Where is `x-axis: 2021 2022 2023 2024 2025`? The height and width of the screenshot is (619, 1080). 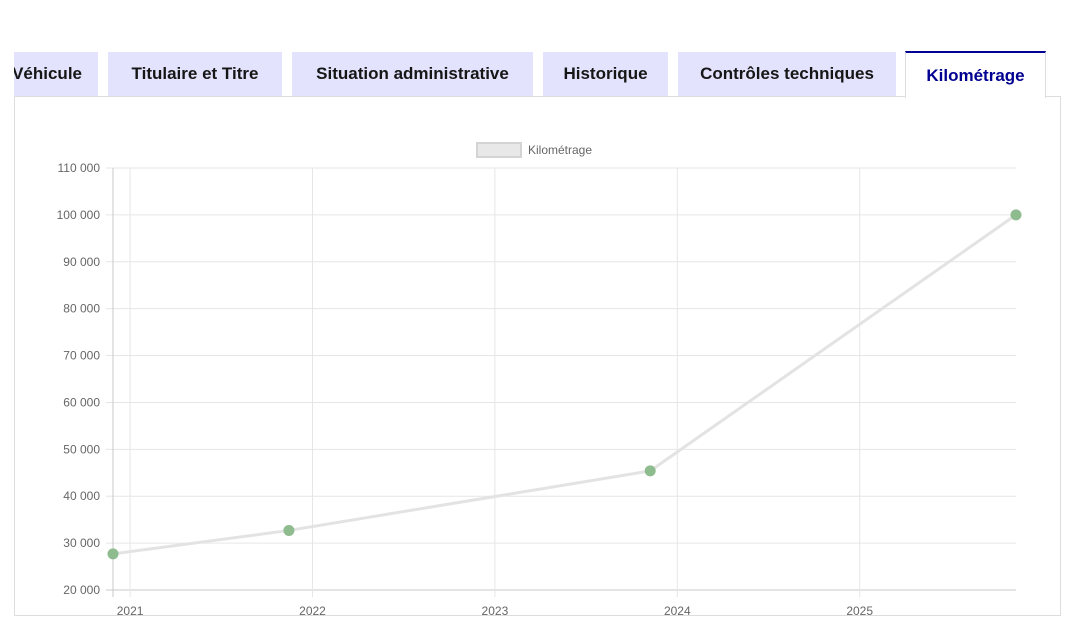 x-axis: 2021 2022 2023 2024 2025 is located at coordinates (495, 611).